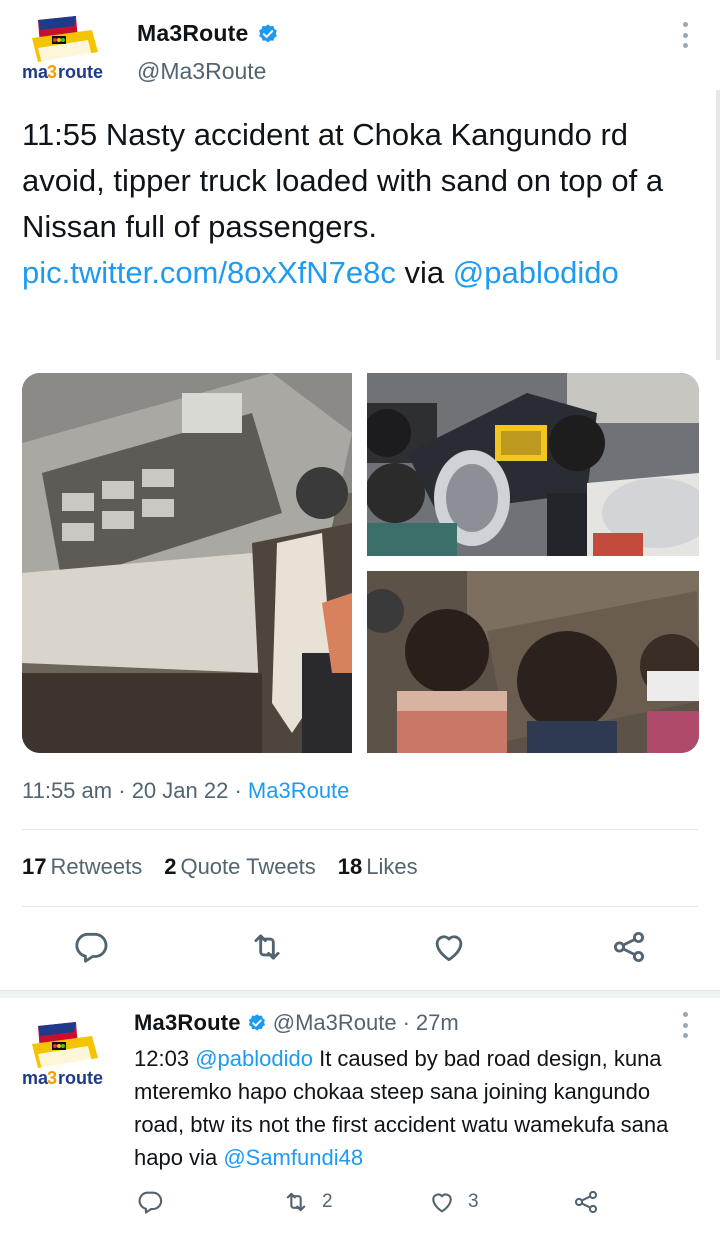 The height and width of the screenshot is (1246, 720). I want to click on reply-retweet-button: 2, so click(307, 1202).